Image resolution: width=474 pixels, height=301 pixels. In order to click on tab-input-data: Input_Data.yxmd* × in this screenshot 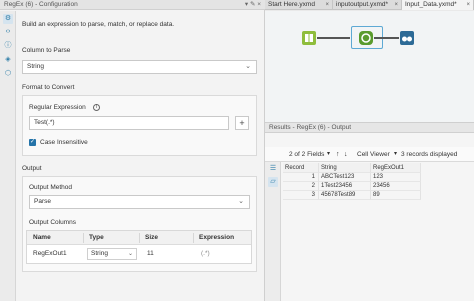, I will do `click(438, 5)`.